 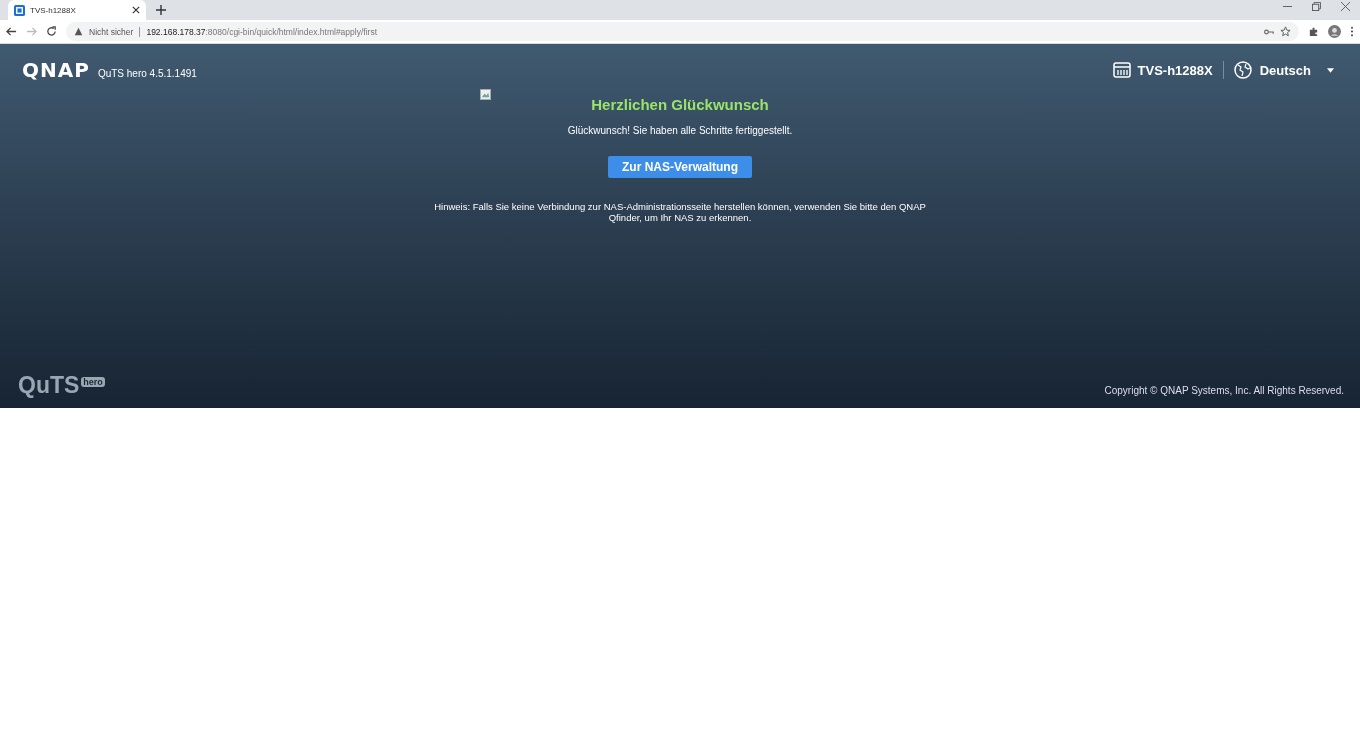 I want to click on quts-logo: QuTS, so click(x=49, y=385).